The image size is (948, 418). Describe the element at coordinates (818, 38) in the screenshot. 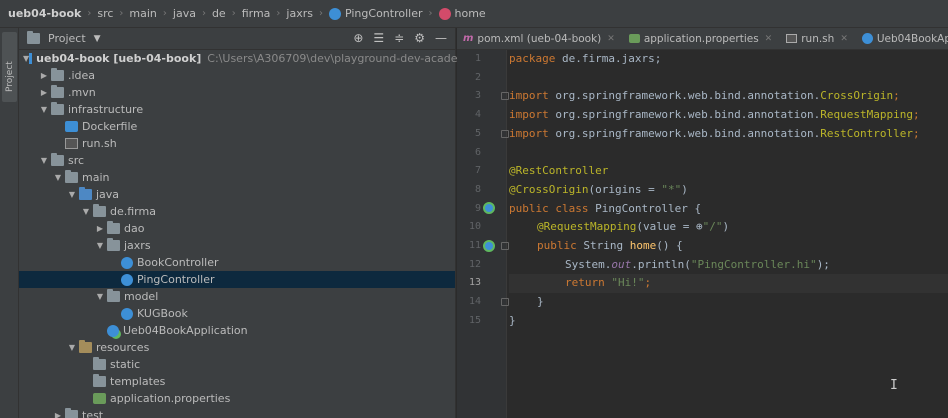

I see `tab-run-sh: run.sh ✕` at that location.